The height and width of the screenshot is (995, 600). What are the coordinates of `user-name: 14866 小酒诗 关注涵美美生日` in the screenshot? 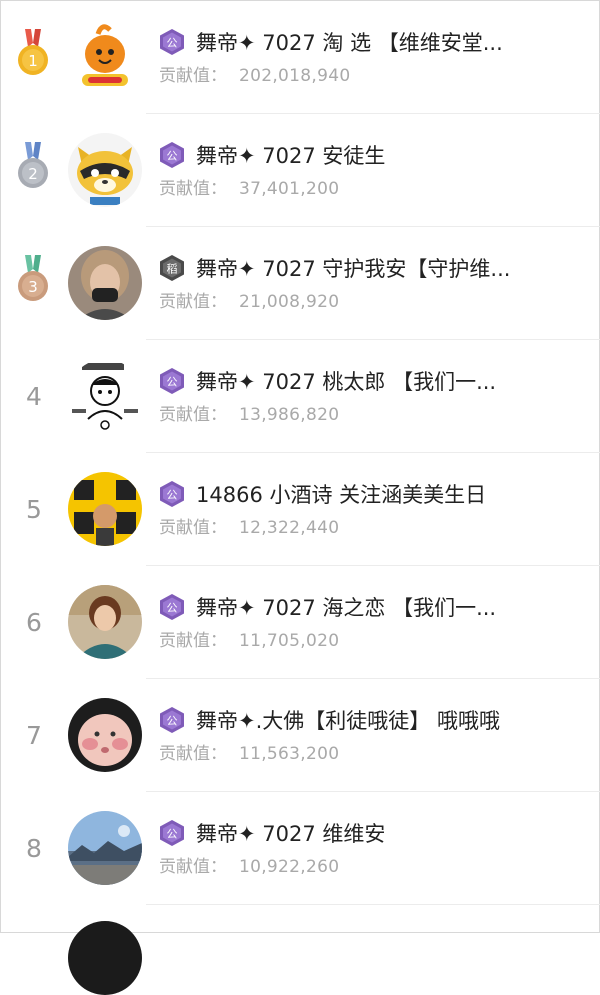 It's located at (341, 494).